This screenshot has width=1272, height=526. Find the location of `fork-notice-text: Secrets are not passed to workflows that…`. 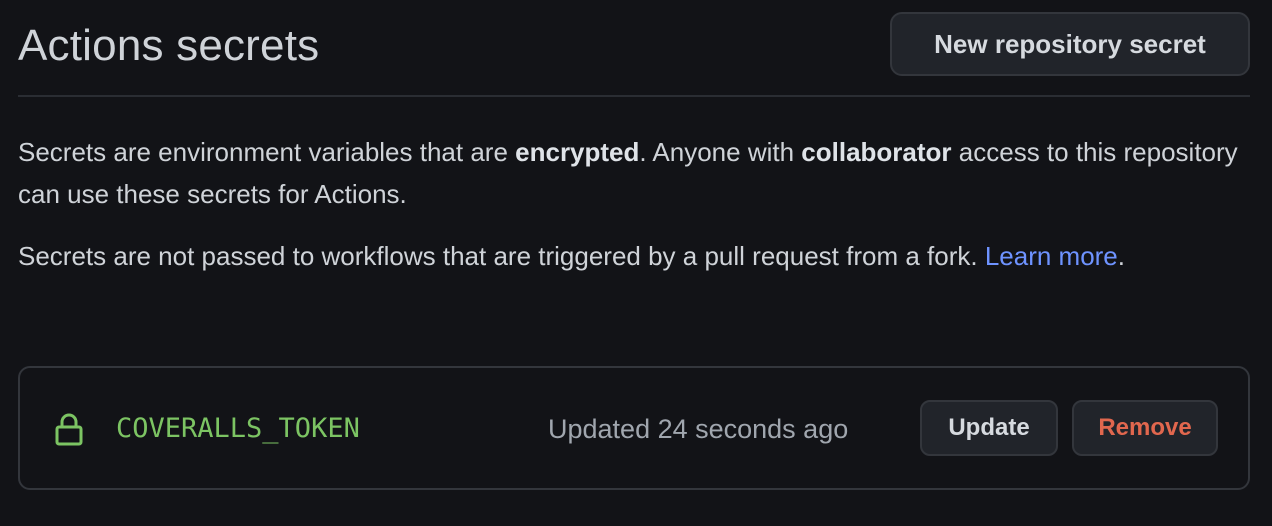

fork-notice-text: Secrets are not passed to workflows that… is located at coordinates (501, 256).